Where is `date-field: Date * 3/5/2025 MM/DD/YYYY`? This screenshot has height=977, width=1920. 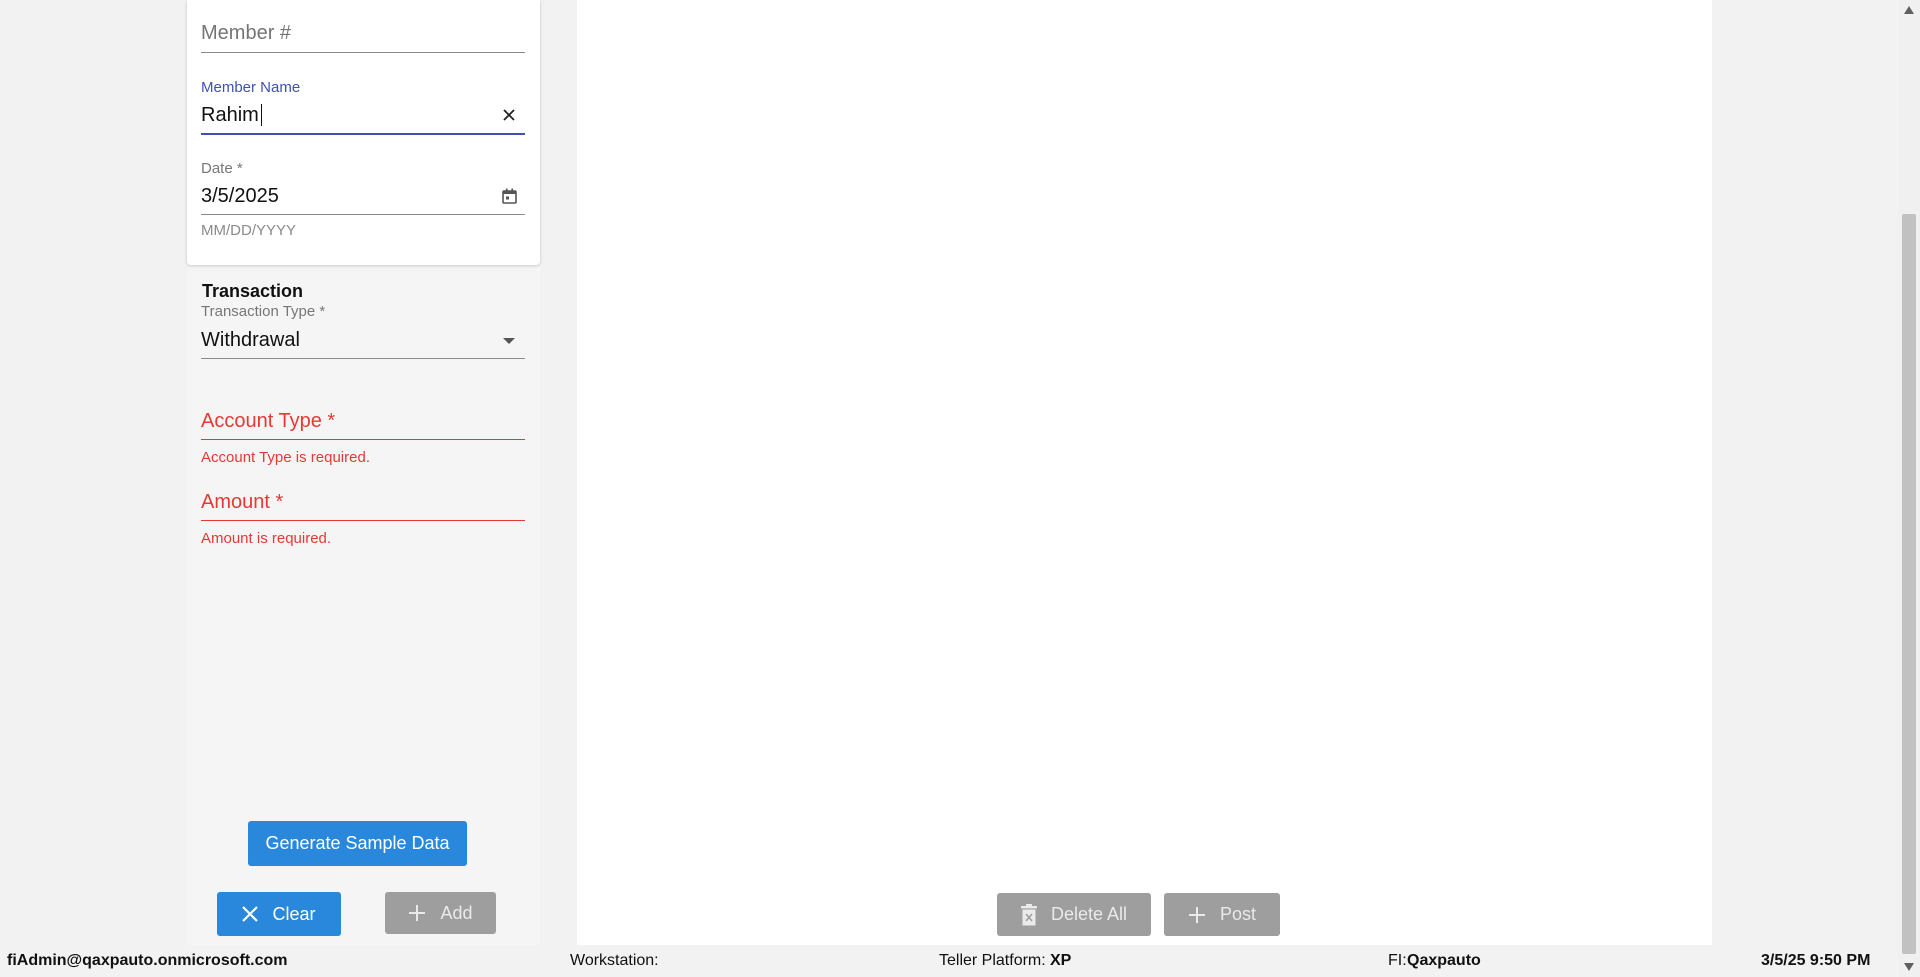 date-field: Date * 3/5/2025 MM/DD/YYYY is located at coordinates (363, 200).